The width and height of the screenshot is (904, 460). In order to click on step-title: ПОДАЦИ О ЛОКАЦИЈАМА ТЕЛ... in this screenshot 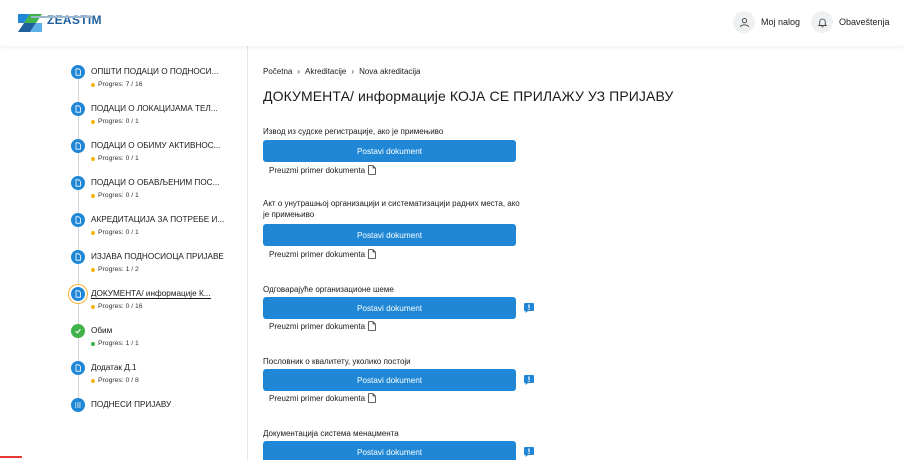, I will do `click(154, 108)`.